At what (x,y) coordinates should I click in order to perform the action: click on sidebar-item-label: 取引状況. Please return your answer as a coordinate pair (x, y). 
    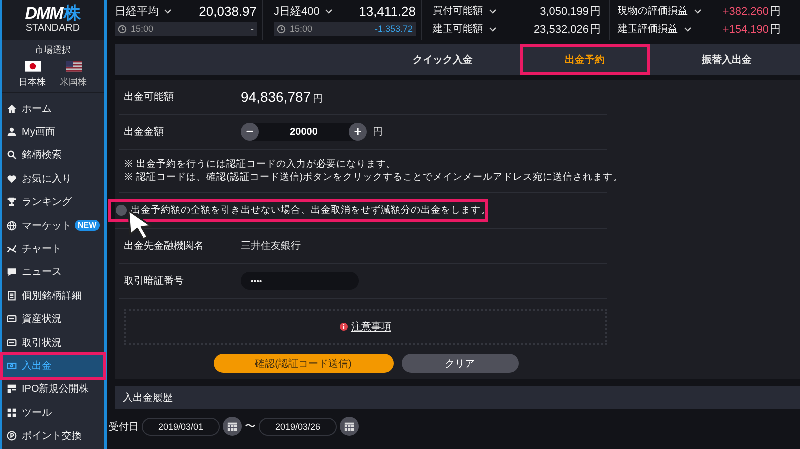
    Looking at the image, I should click on (42, 343).